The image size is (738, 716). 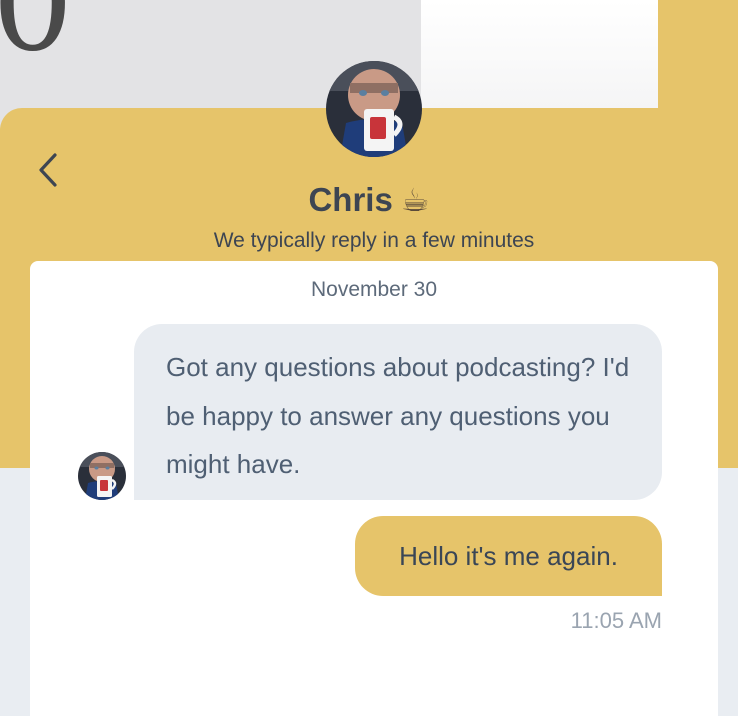 I want to click on agent-avatar, so click(x=374, y=109).